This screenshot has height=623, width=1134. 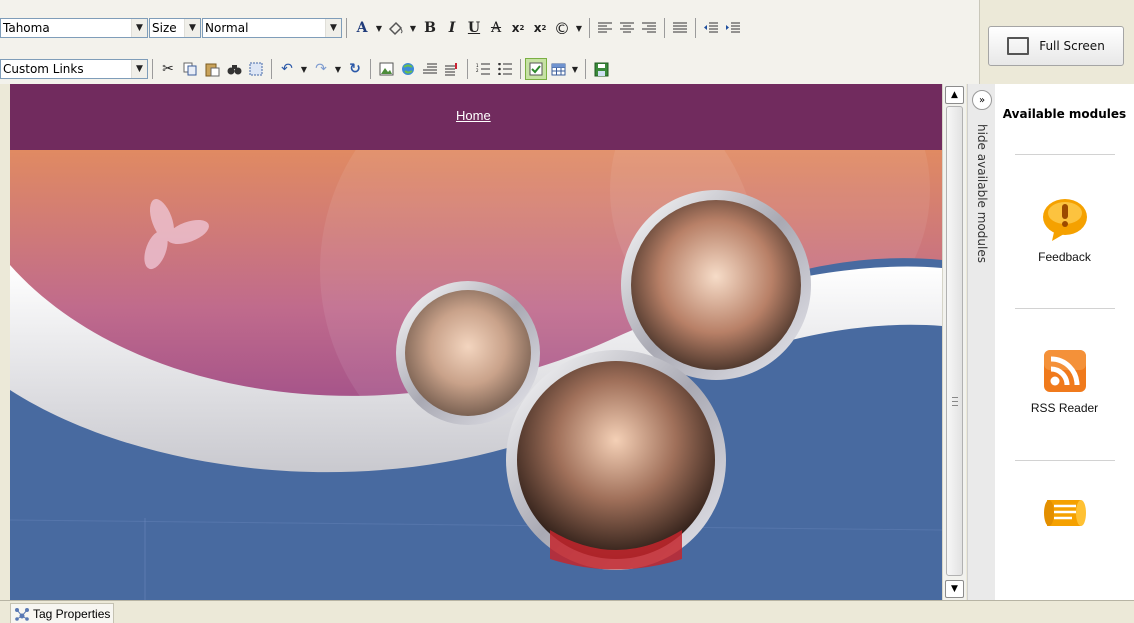 What do you see at coordinates (558, 69) in the screenshot?
I see `table-icon` at bounding box center [558, 69].